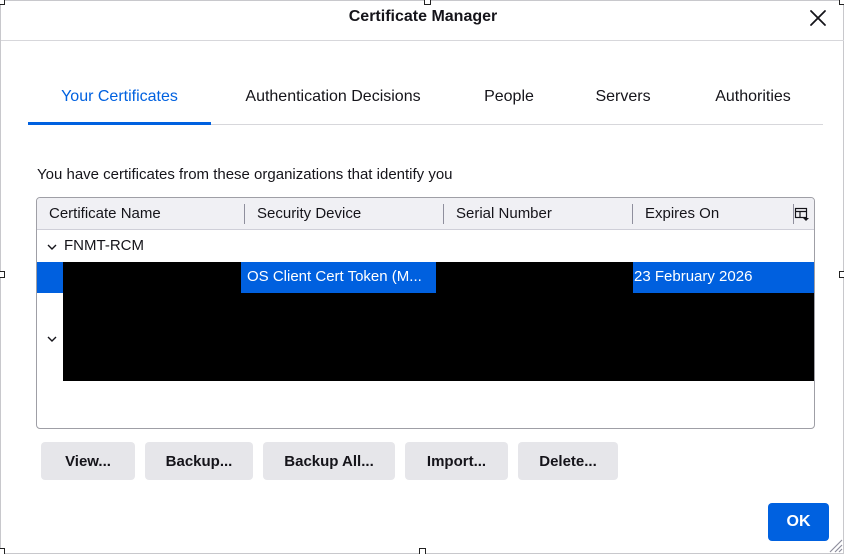 Image resolution: width=844 pixels, height=554 pixels. I want to click on resize-handle-bottom-left, so click(2, 551).